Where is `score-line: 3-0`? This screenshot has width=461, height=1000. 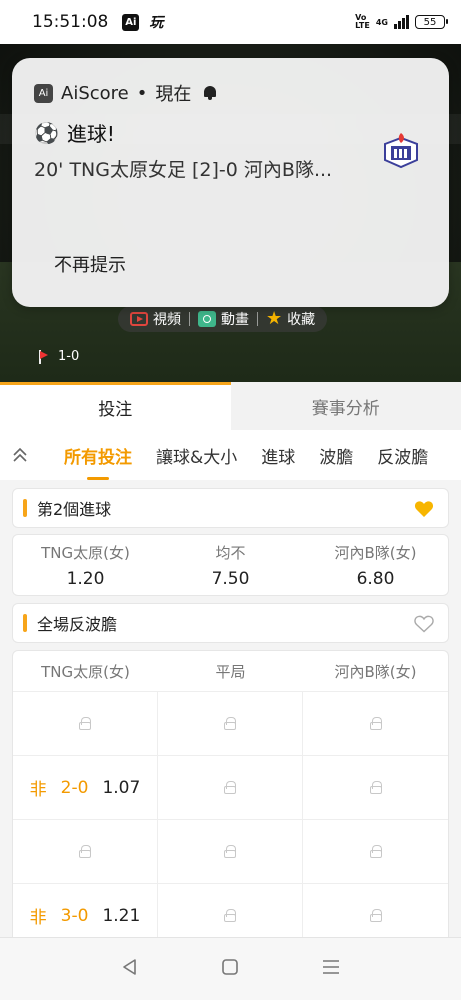
score-line: 3-0 is located at coordinates (74, 915).